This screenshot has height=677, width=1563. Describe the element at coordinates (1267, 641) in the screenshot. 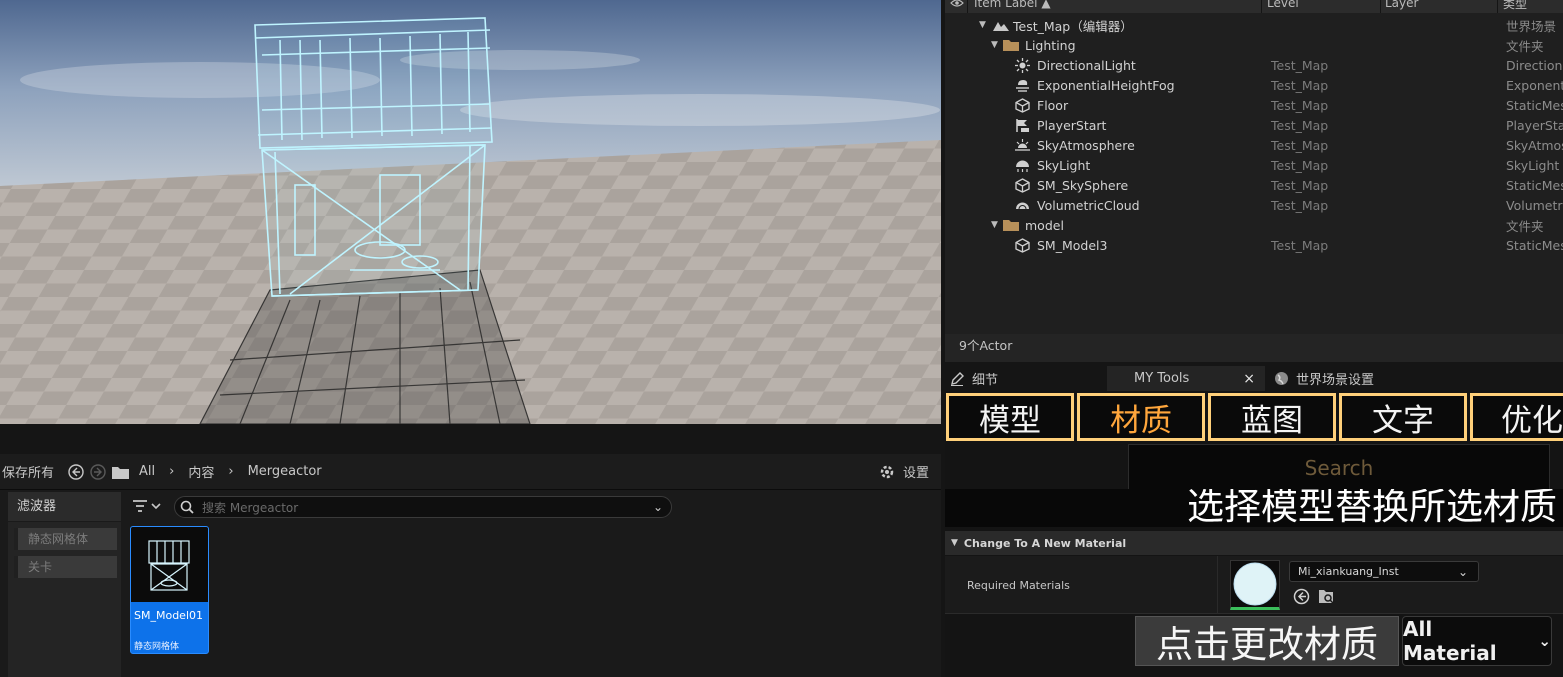

I see `apply-material-button: 点击更改材质` at that location.